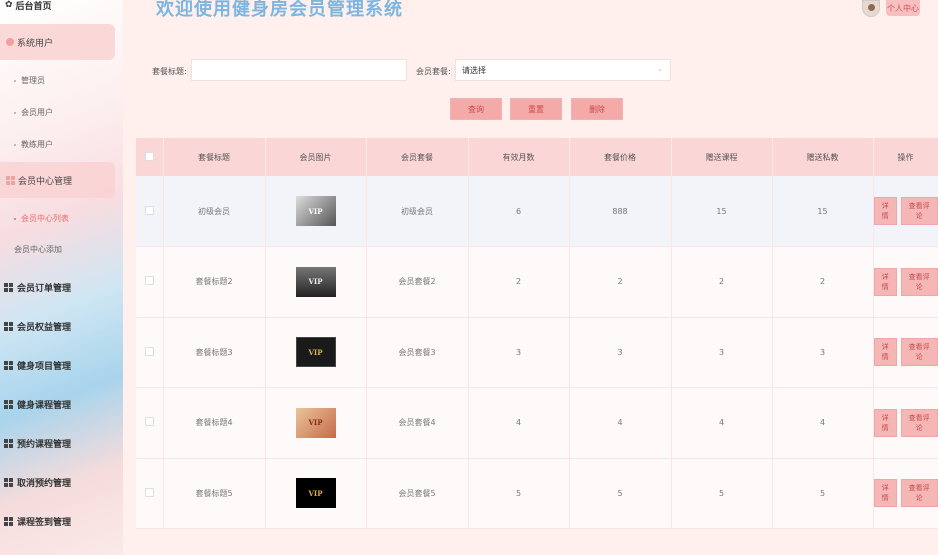 This screenshot has width=938, height=555. What do you see at coordinates (214, 493) in the screenshot?
I see `cell-title: 套餐标题5` at bounding box center [214, 493].